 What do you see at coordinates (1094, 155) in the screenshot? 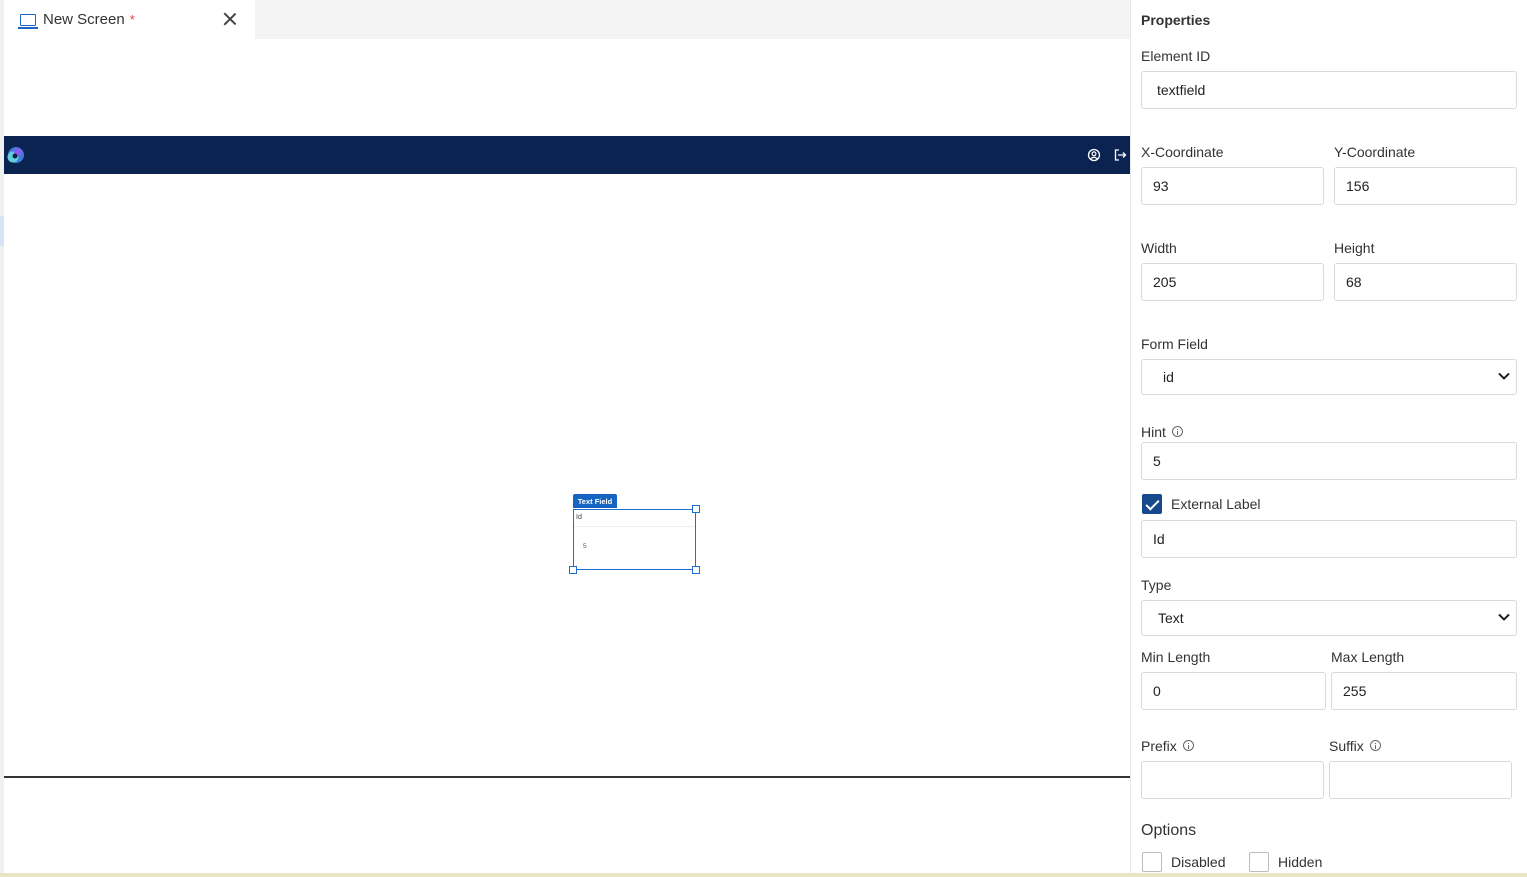
I see `user-circle-icon` at bounding box center [1094, 155].